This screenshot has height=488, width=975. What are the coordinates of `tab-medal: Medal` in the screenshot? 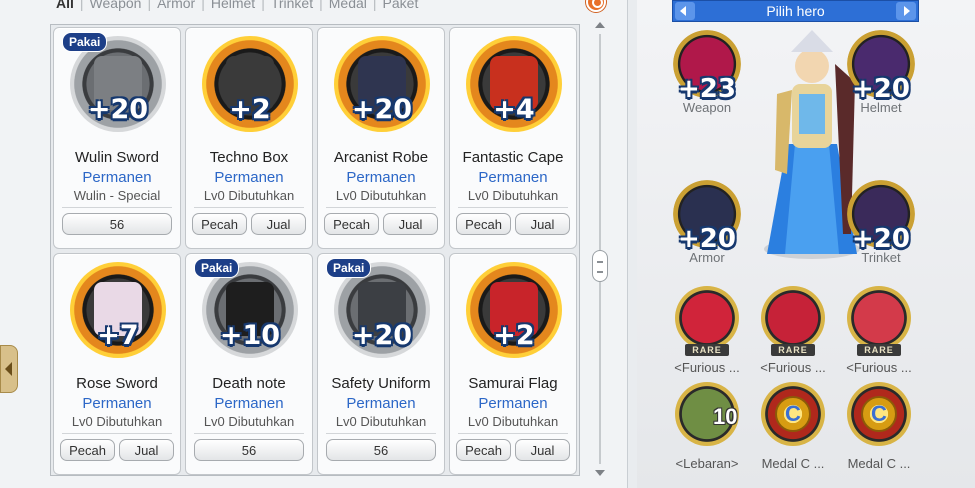 It's located at (348, 5).